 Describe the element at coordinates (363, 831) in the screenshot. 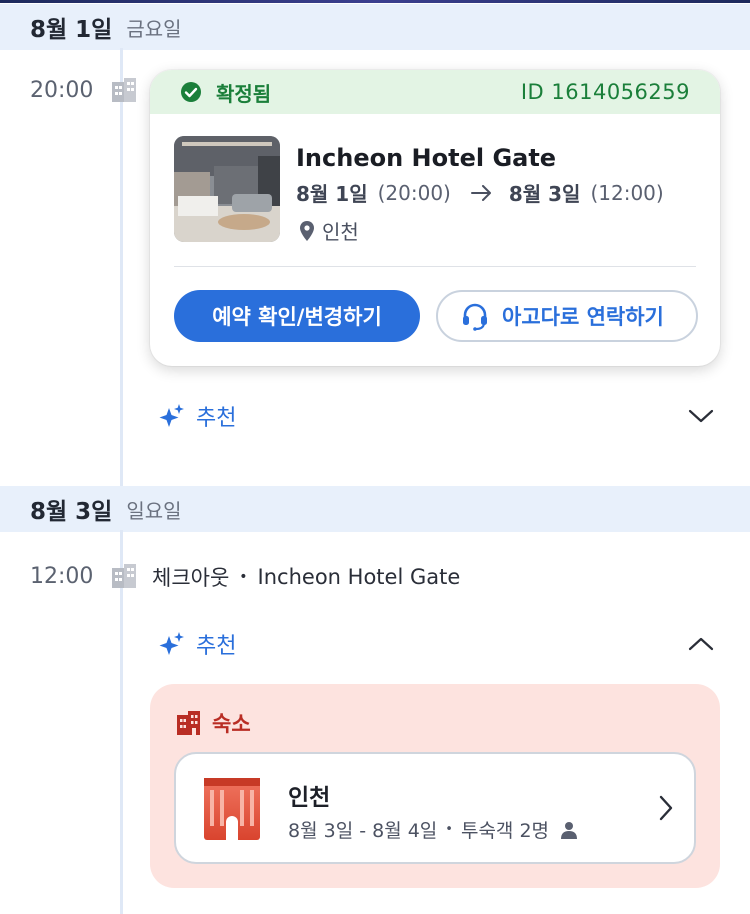

I see `lodging-dates: 8월 3일 - 8월 4일` at that location.